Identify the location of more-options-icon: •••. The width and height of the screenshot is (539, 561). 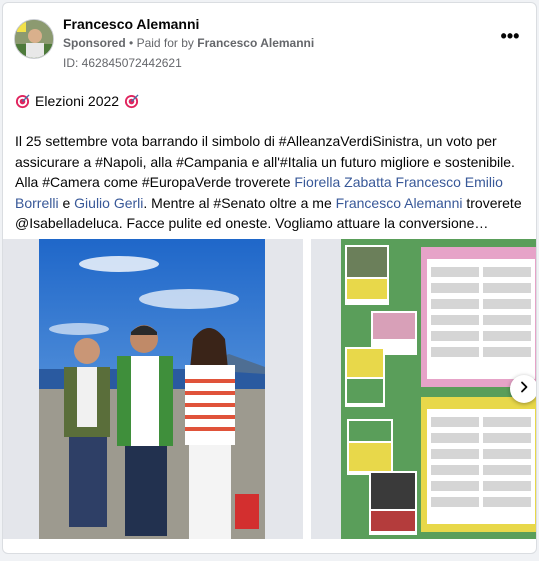
(510, 38).